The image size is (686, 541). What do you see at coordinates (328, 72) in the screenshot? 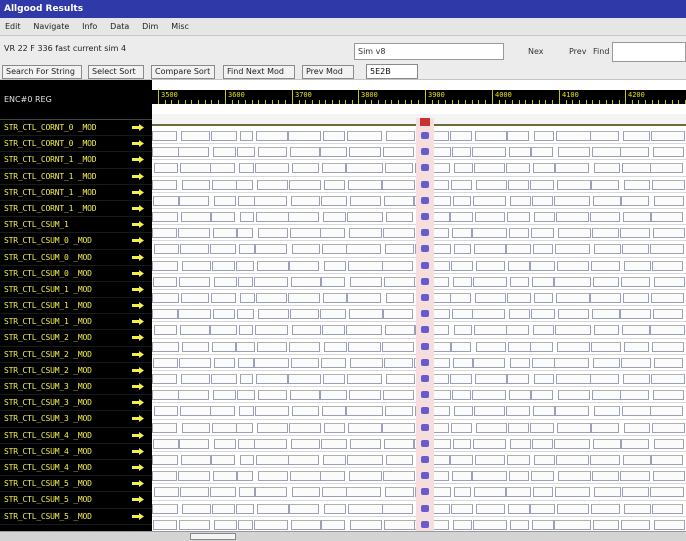
I see `prev-mod-button: Prev Mod` at bounding box center [328, 72].